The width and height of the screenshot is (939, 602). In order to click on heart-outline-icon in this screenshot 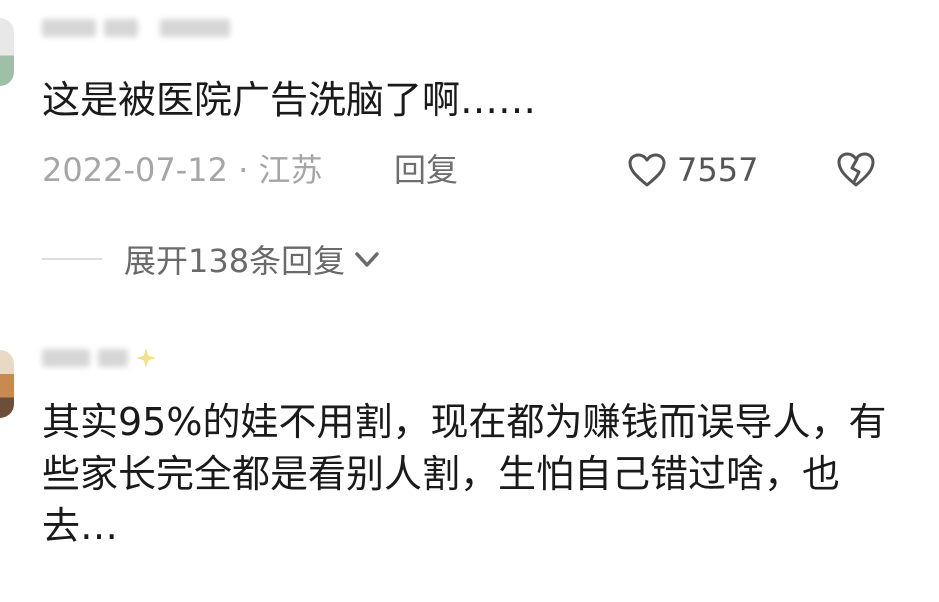, I will do `click(647, 170)`.